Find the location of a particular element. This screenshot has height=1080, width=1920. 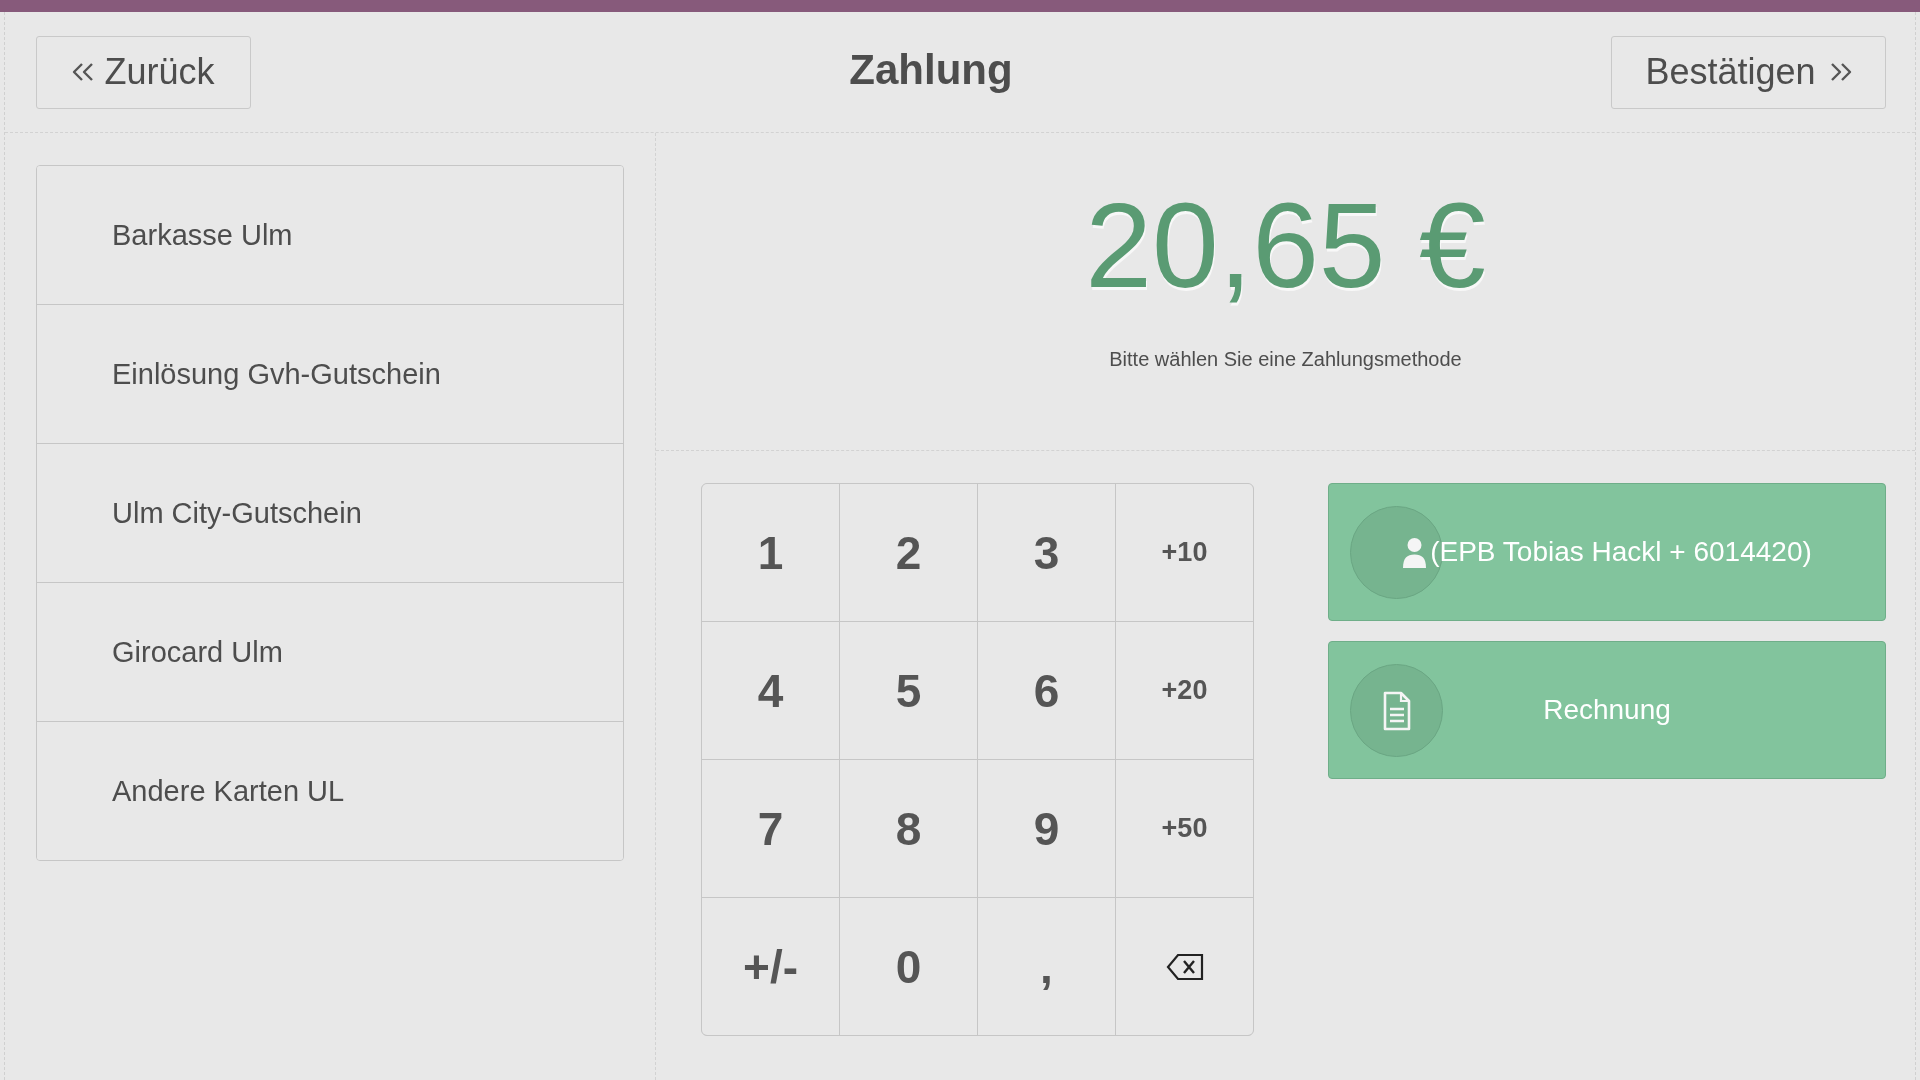

backspace-icon is located at coordinates (1184, 966).